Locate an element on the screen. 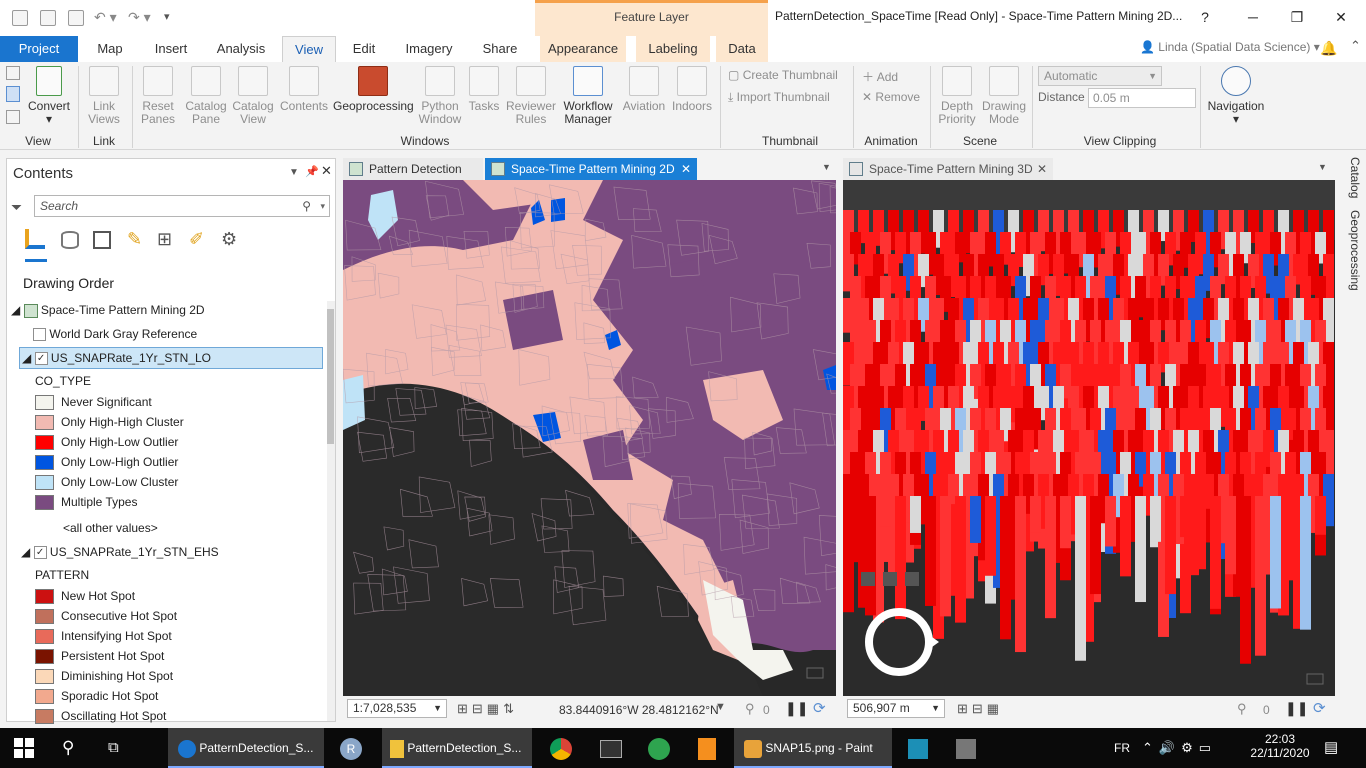 The width and height of the screenshot is (1366, 768). chevron-down-icon: ▾ is located at coordinates (322, 206).